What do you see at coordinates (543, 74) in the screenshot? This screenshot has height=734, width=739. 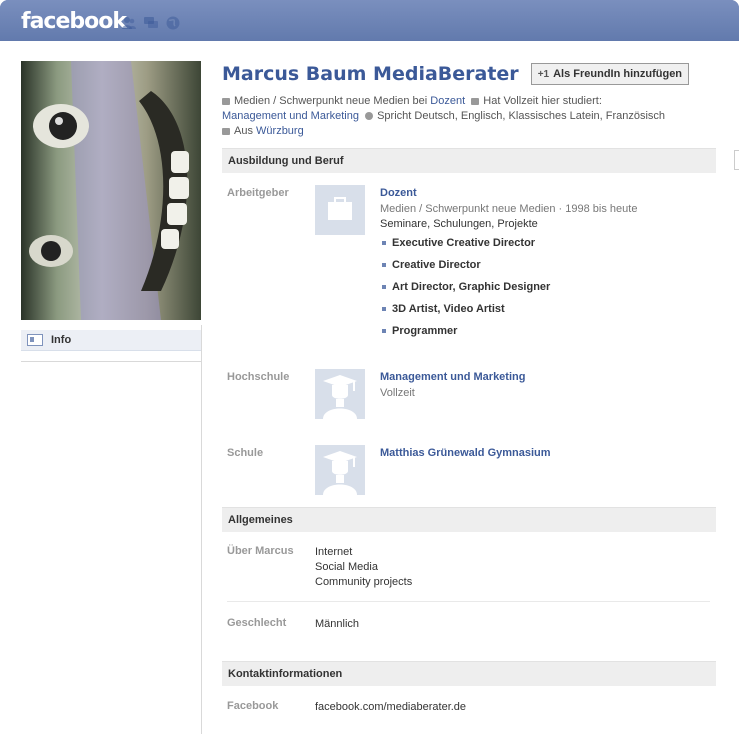 I see `add-friend-icon: +1` at bounding box center [543, 74].